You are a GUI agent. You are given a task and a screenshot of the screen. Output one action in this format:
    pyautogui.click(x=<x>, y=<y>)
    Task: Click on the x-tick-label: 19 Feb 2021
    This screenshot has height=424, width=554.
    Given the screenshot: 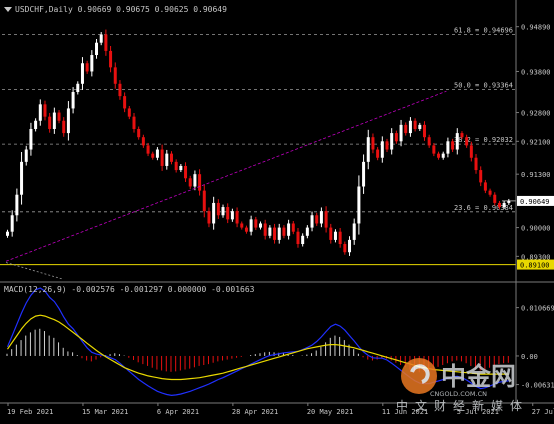 What is the action you would take?
    pyautogui.click(x=30, y=412)
    